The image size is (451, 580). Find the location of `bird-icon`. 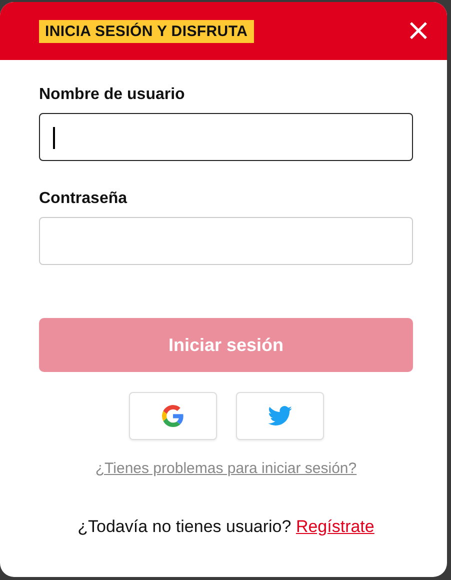

bird-icon is located at coordinates (280, 416).